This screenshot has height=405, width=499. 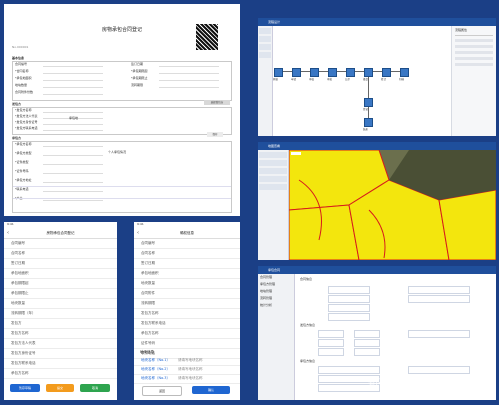 I want to click on workflow-node-label: 归档, so click(x=402, y=79).